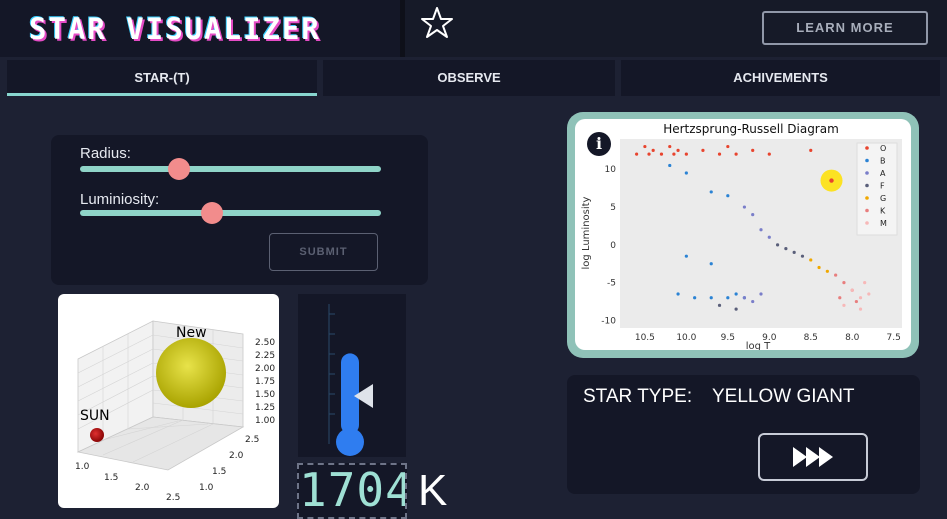 Image resolution: width=947 pixels, height=519 pixels. I want to click on z-tick: 2.50, so click(265, 343).